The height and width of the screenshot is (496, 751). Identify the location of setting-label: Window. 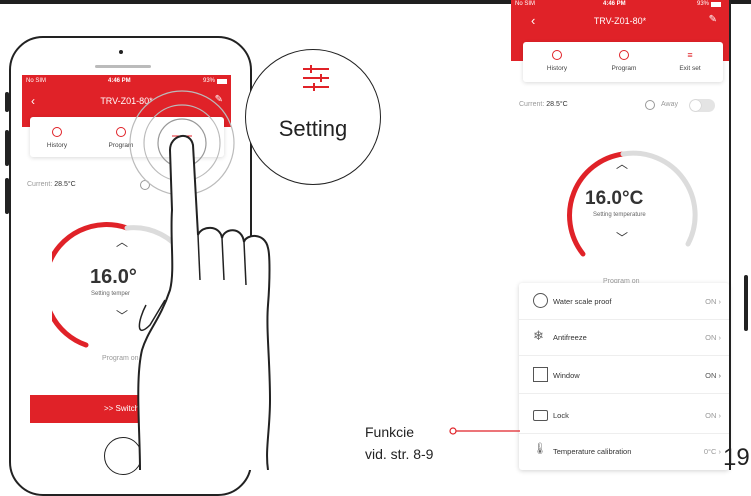
(566, 375).